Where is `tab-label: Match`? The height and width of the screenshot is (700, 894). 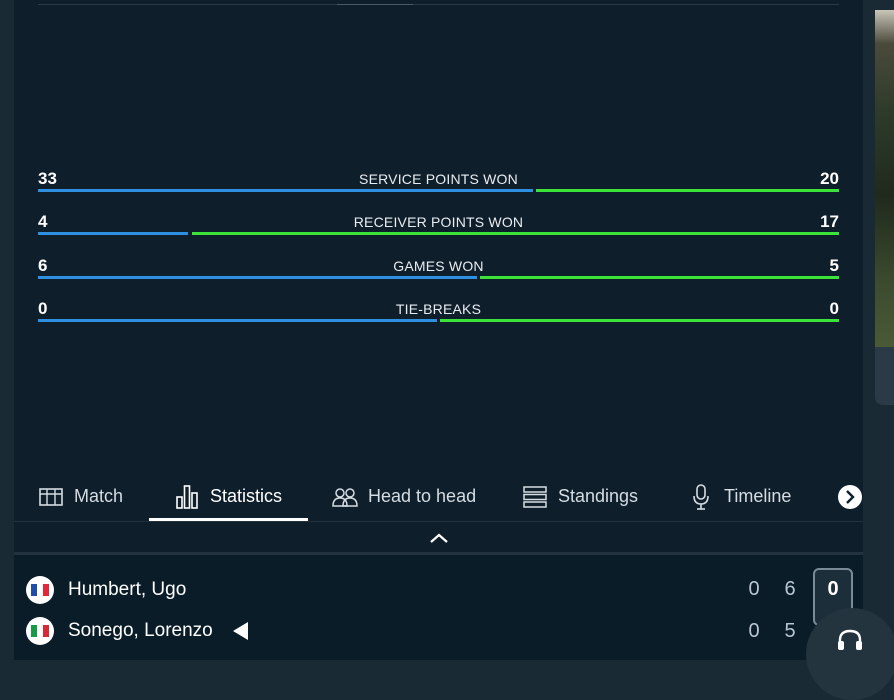
tab-label: Match is located at coordinates (99, 496).